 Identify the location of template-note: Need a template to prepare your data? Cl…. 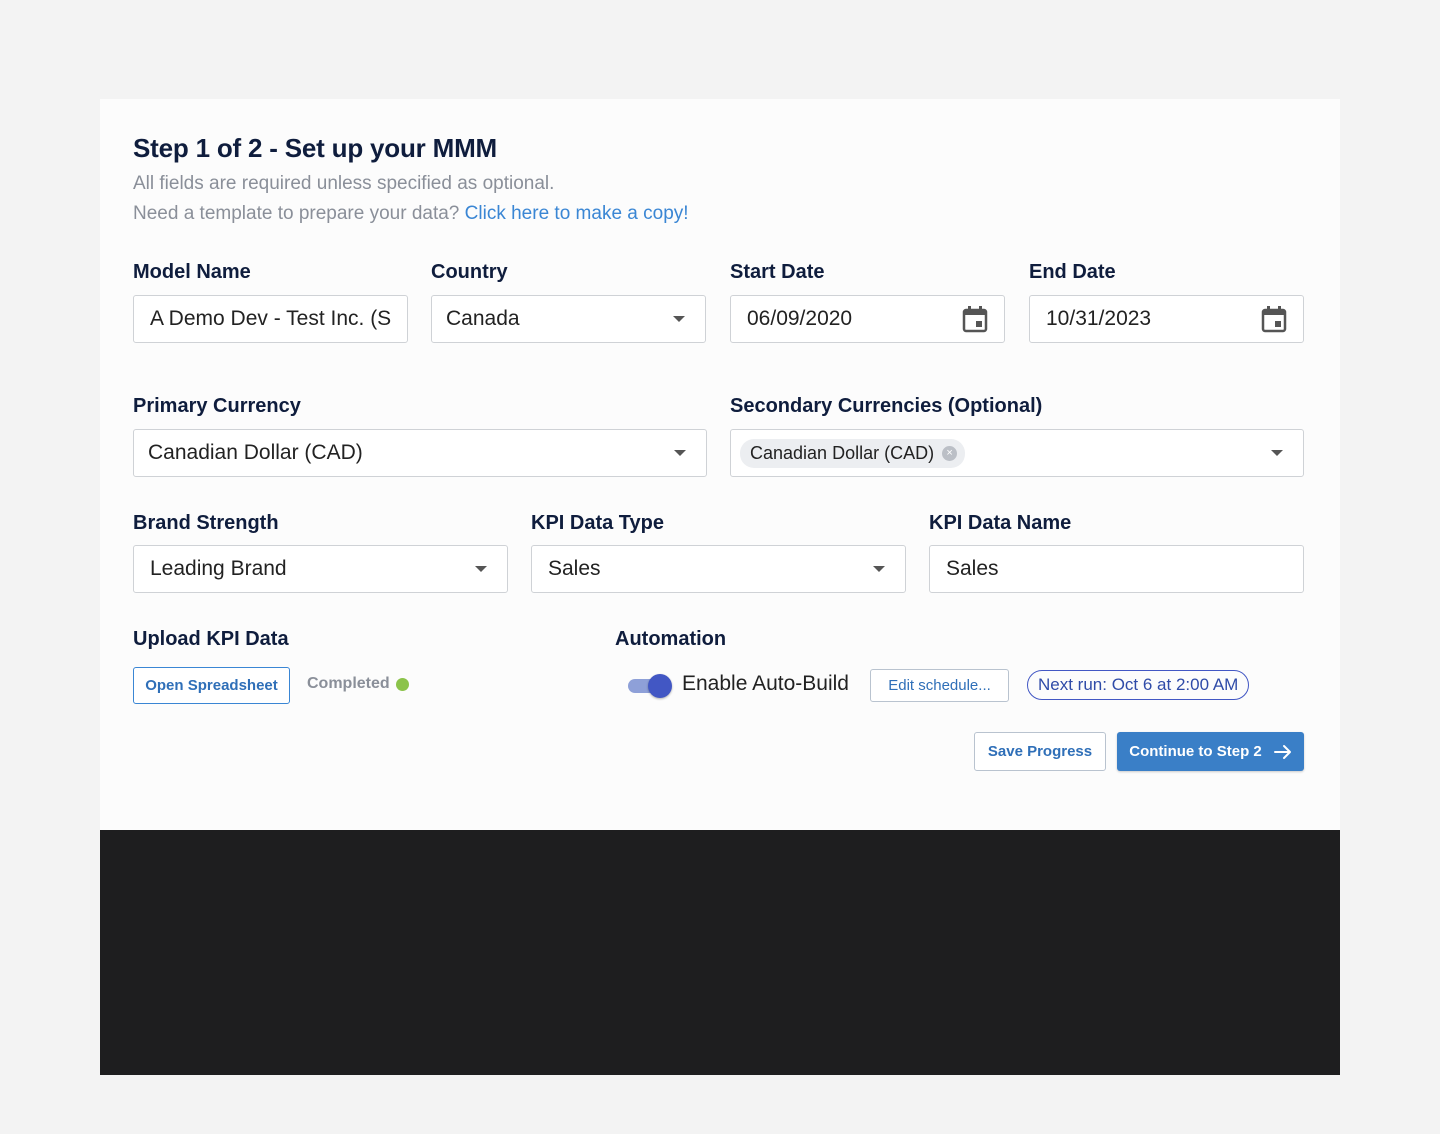
(411, 214).